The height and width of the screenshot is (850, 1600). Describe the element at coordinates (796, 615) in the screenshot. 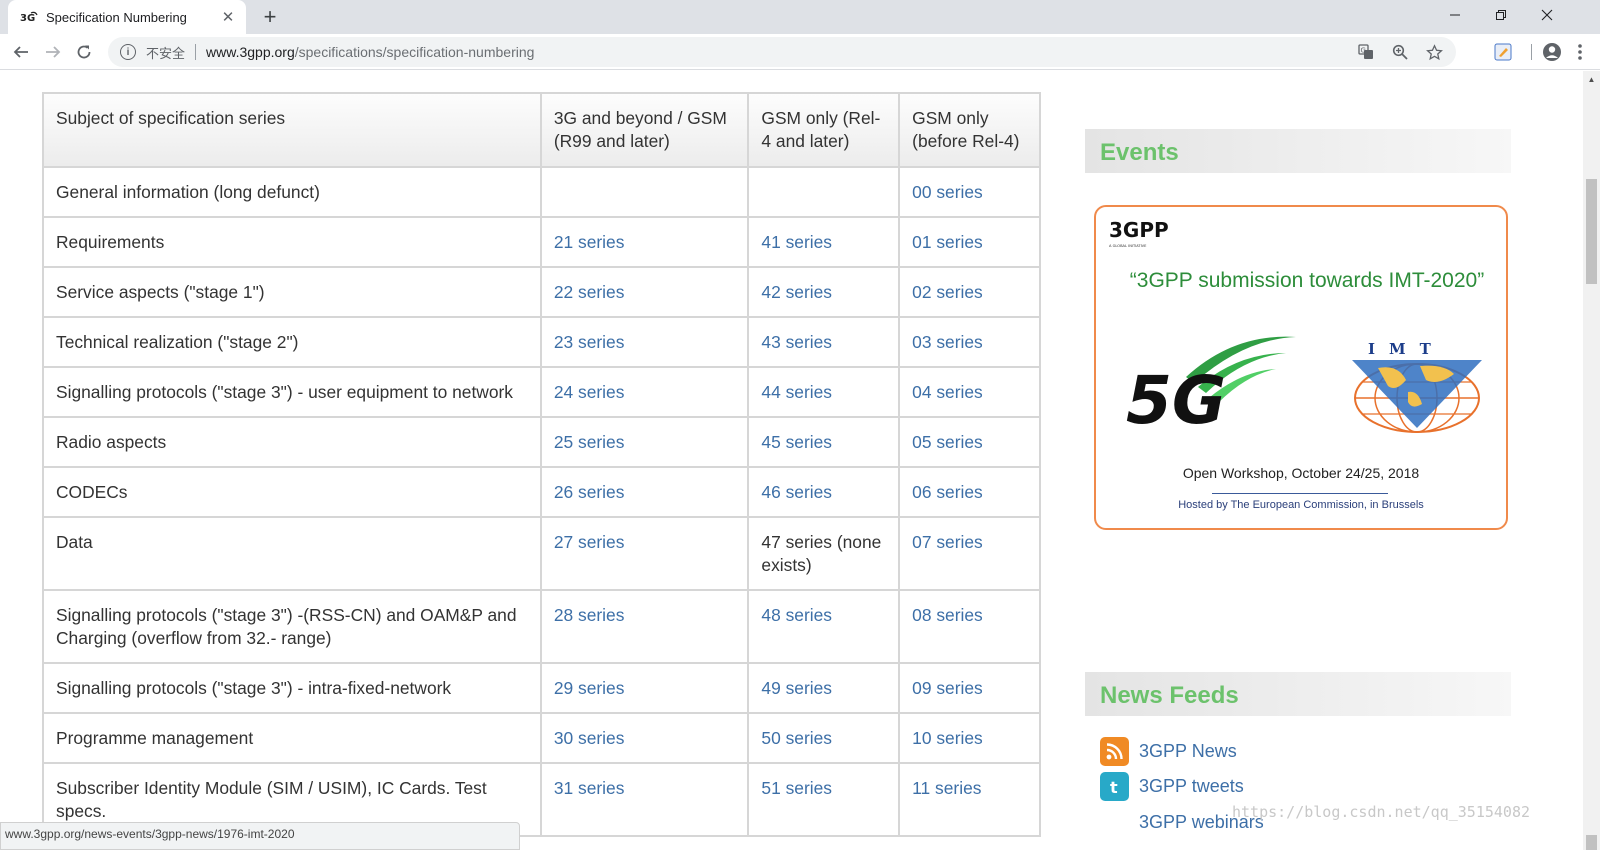

I see `series-link: 48 series` at that location.